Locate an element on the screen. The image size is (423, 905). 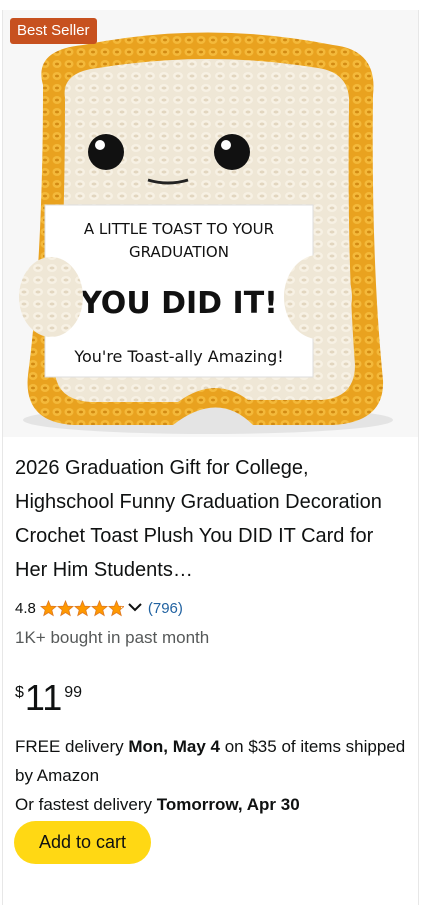
rating-value: 4.8 is located at coordinates (25, 608).